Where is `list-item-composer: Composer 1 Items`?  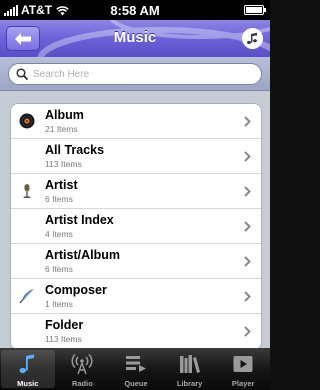 list-item-composer: Composer 1 Items is located at coordinates (136, 296).